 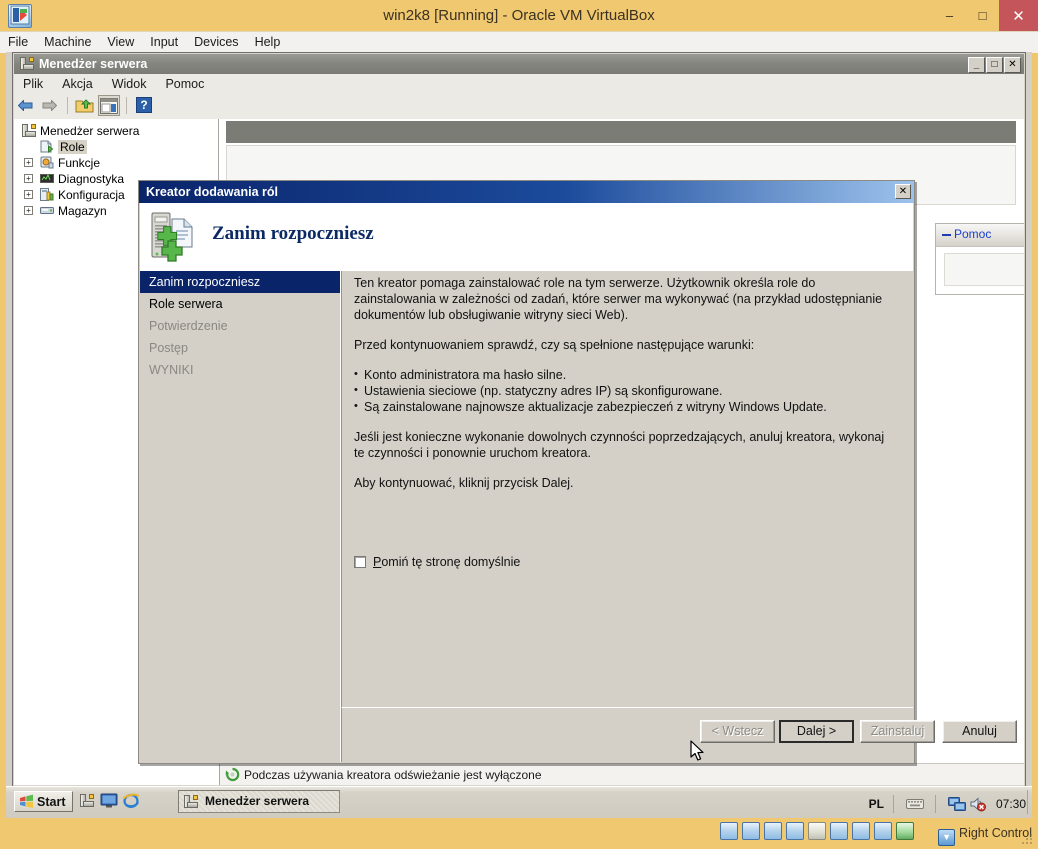 I want to click on sm-close-button: ✕, so click(x=1012, y=65).